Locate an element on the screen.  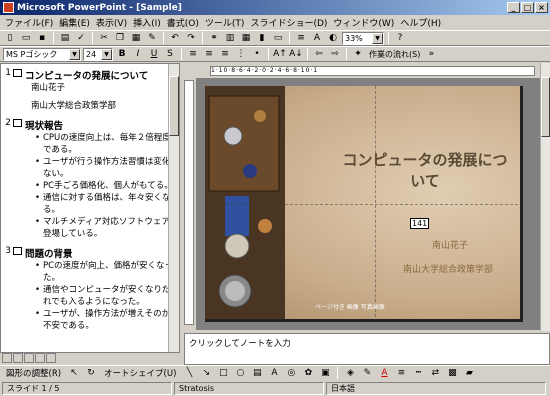
normal-view-icon is located at coordinates (7, 358).